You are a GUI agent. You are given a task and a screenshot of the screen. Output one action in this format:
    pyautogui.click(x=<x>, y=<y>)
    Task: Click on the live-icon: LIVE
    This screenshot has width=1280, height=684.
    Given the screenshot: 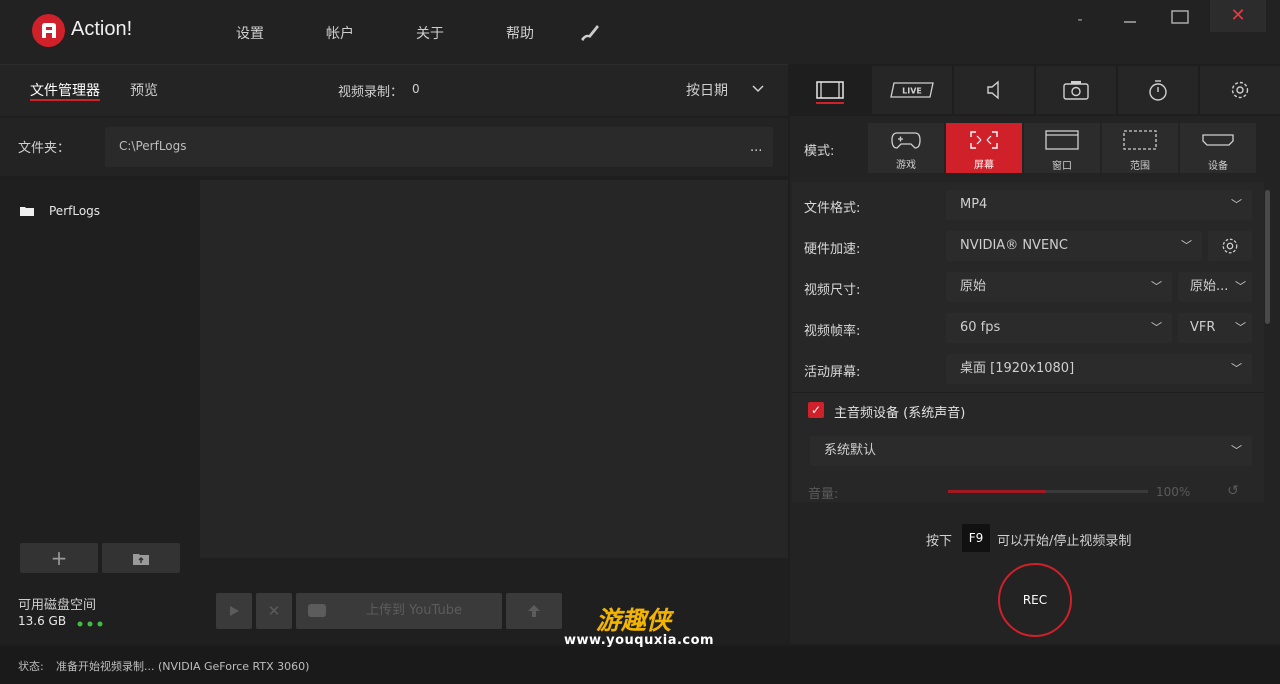 What is the action you would take?
    pyautogui.click(x=912, y=90)
    